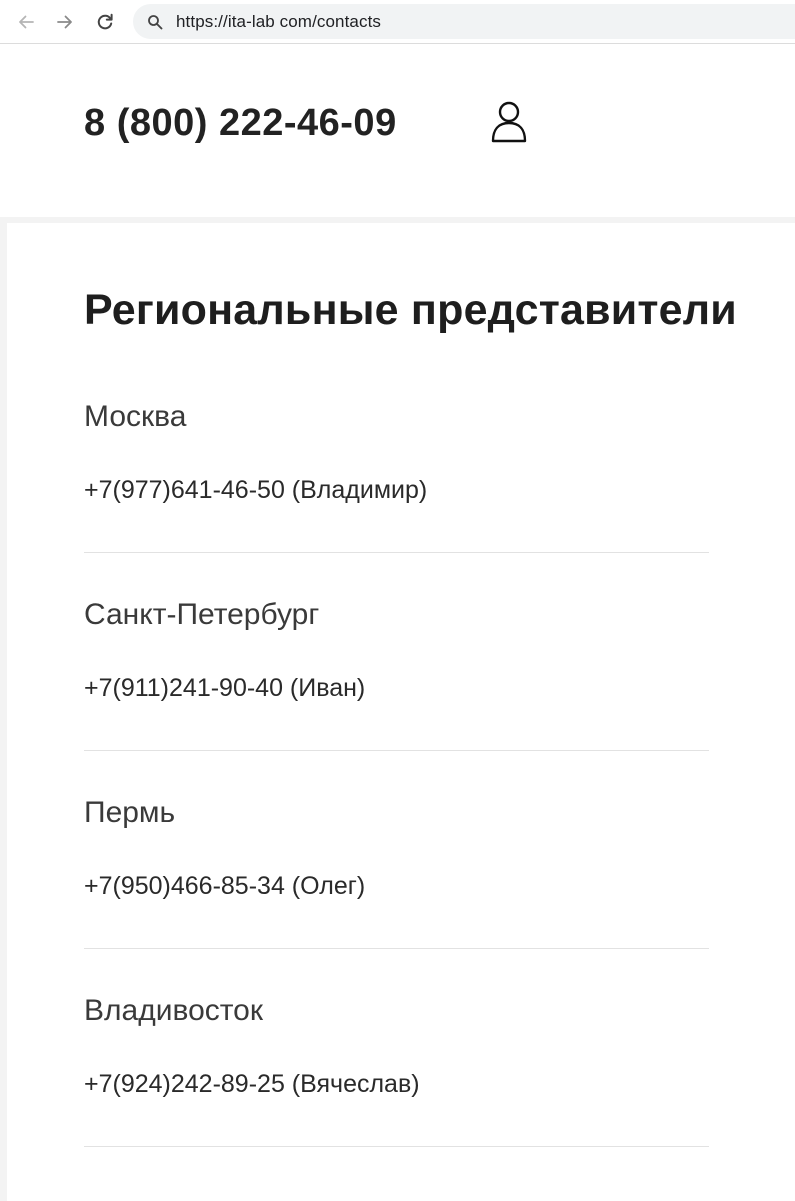 This screenshot has height=1201, width=795. What do you see at coordinates (464, 21) in the screenshot?
I see `address-bar: https://ita-lab com/contacts` at bounding box center [464, 21].